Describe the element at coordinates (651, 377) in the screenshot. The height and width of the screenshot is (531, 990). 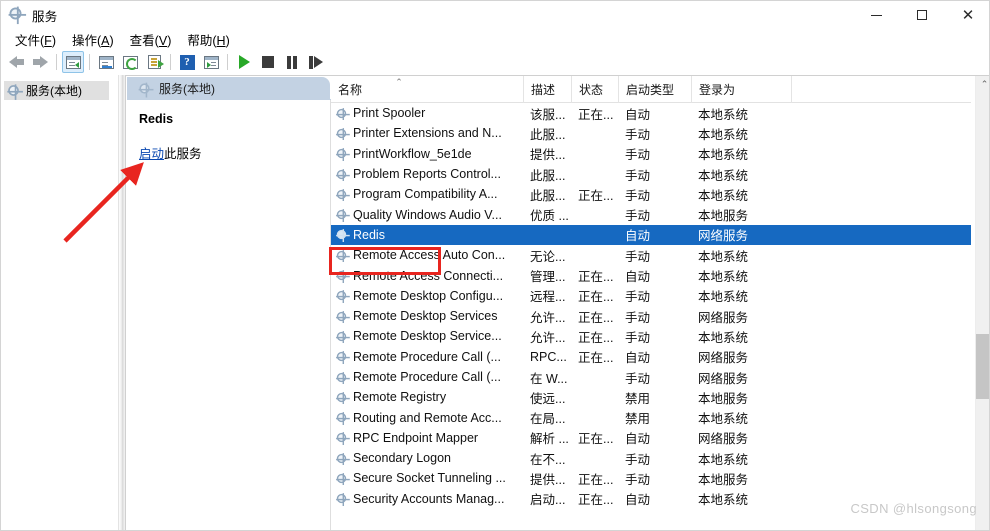
I see `table-row: Remote Procedure Call (... 在 W... 手动 网络服务` at that location.